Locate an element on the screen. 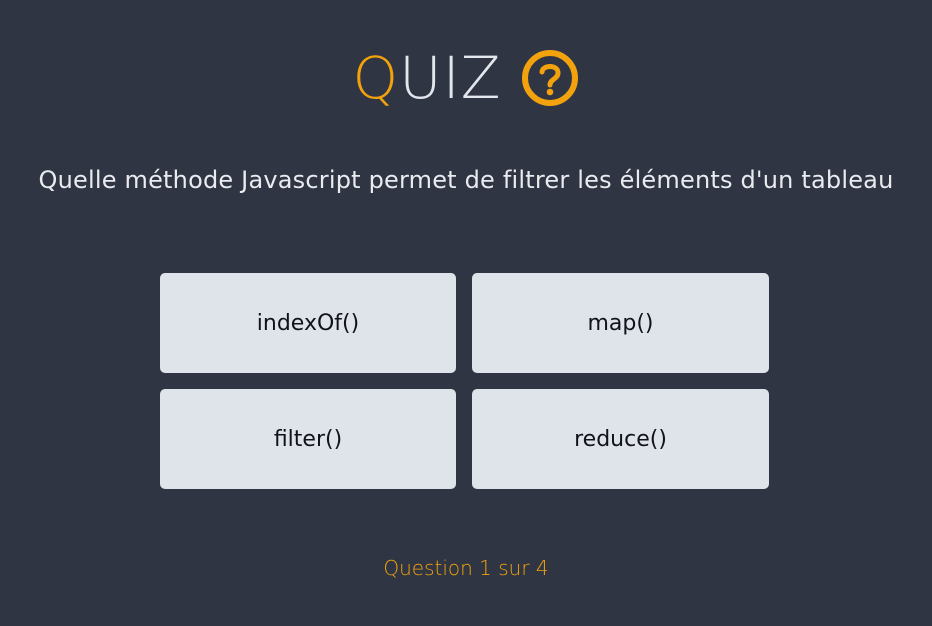 The width and height of the screenshot is (932, 626). answer-button-filter: filter() is located at coordinates (308, 439).